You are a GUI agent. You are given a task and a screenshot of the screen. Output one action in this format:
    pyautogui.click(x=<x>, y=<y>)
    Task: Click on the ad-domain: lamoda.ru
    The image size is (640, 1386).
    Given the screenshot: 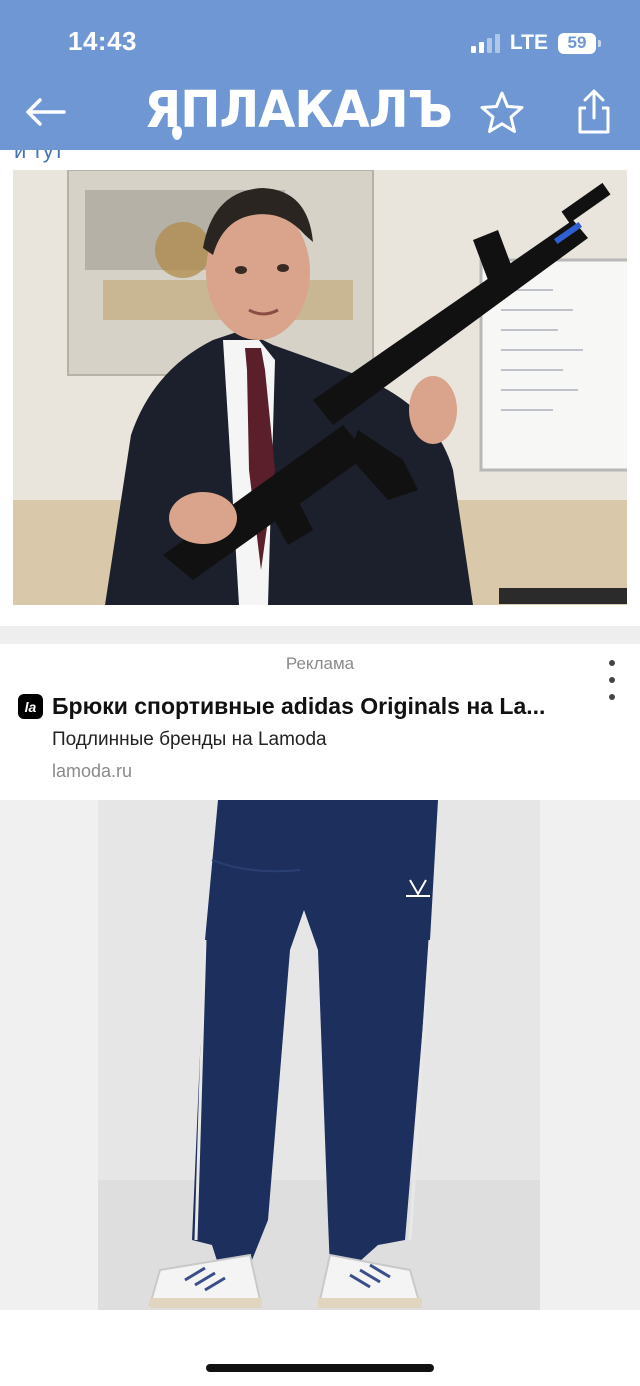 What is the action you would take?
    pyautogui.click(x=92, y=771)
    